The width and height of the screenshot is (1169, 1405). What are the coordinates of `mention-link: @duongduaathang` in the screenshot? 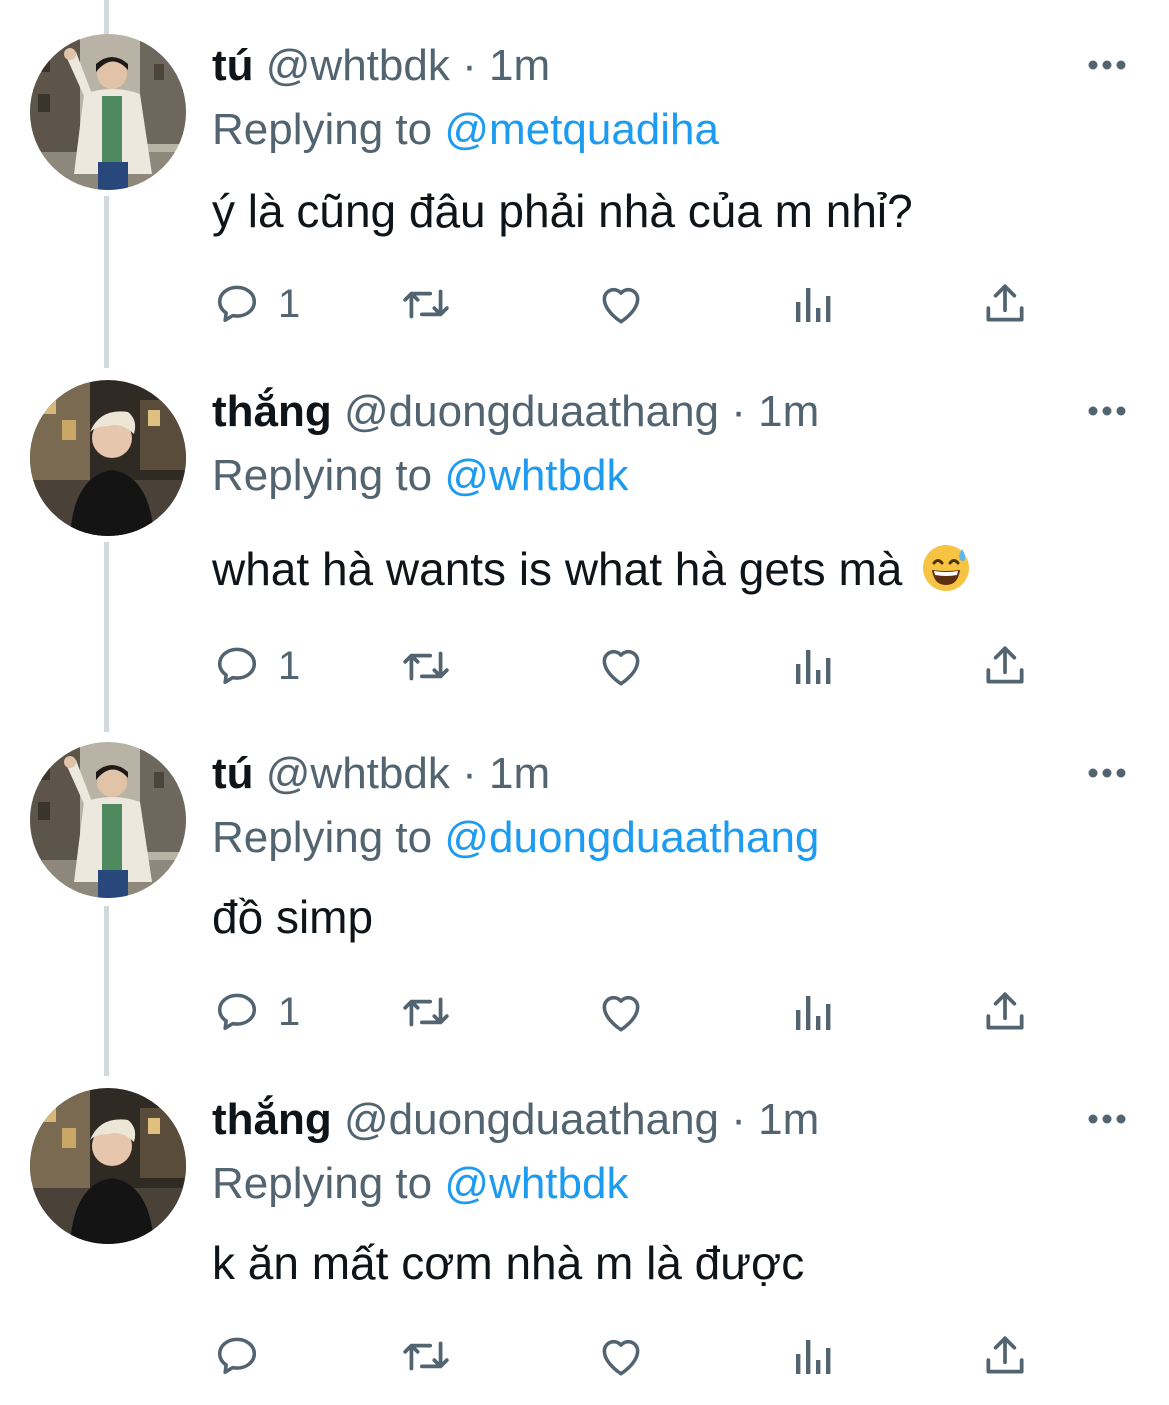 It's located at (631, 837).